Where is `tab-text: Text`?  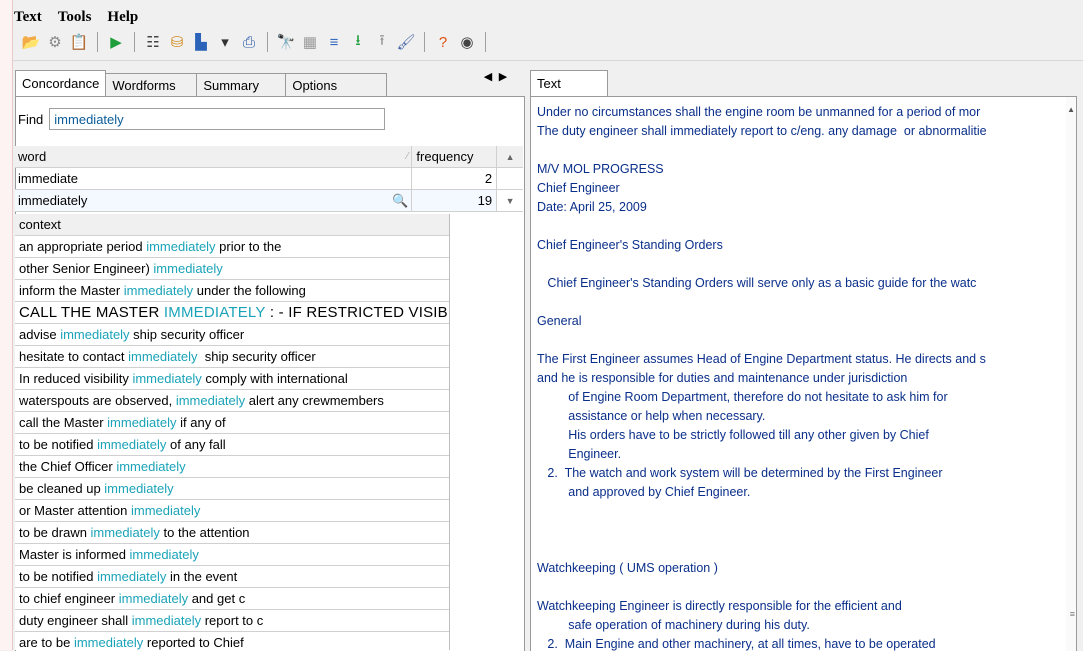
tab-text: Text is located at coordinates (569, 83).